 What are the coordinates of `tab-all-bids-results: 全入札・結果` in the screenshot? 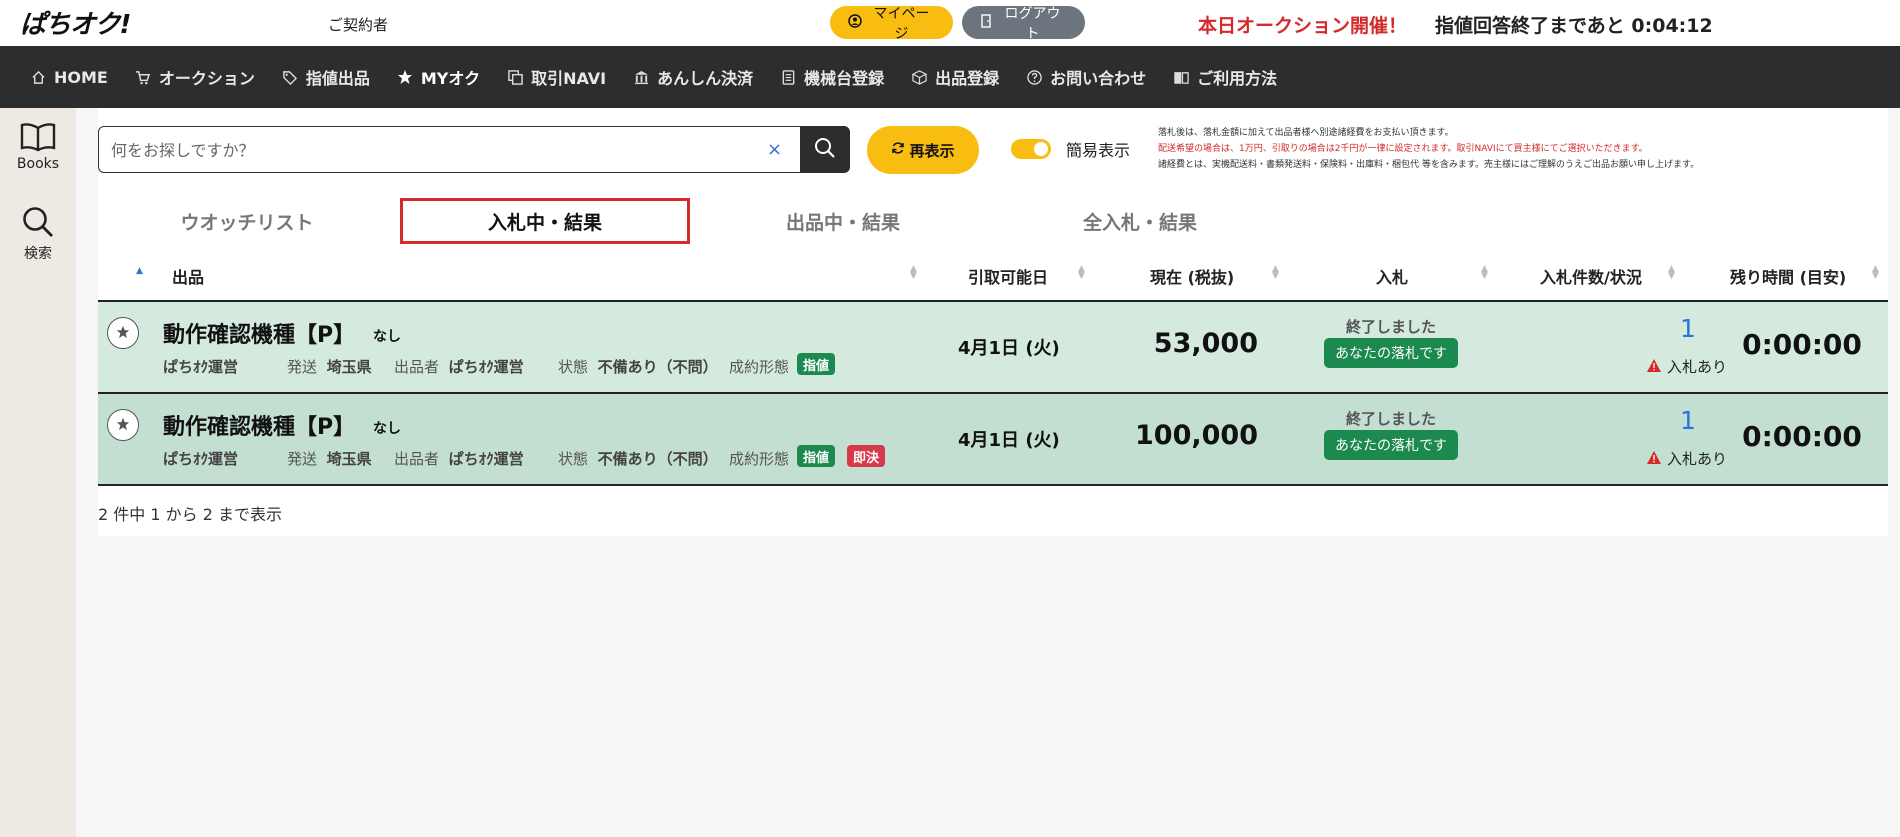 It's located at (1140, 221).